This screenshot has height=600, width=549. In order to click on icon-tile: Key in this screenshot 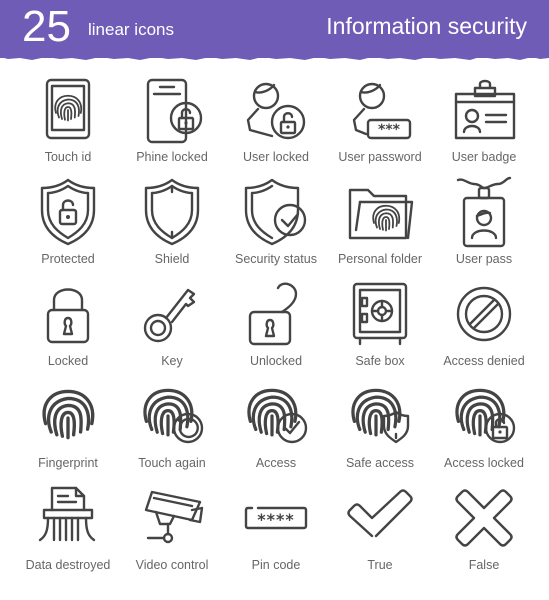, I will do `click(172, 322)`.